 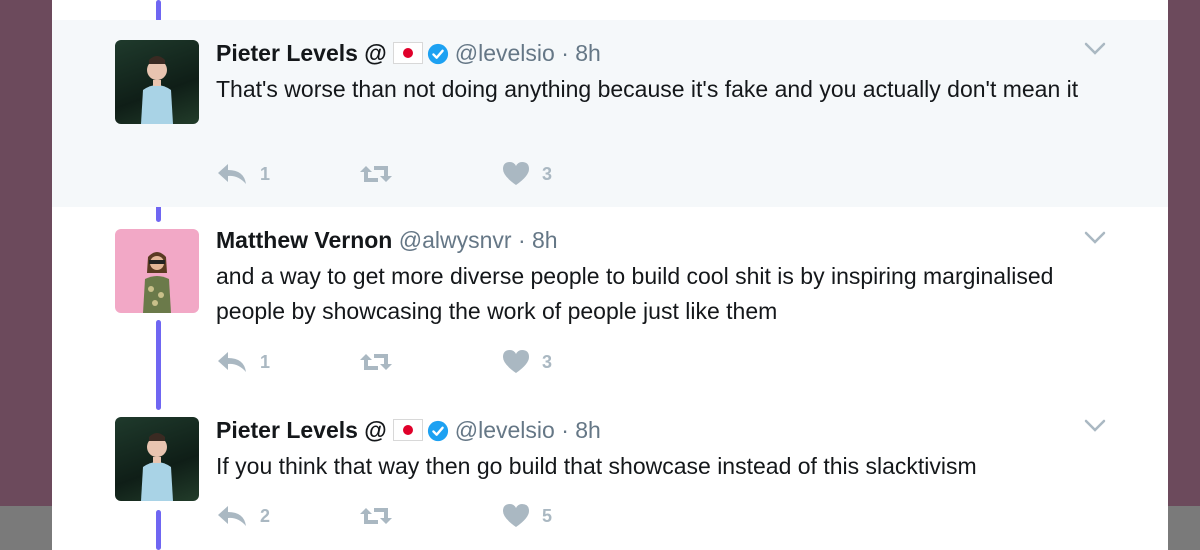 I want to click on like-button: 5, so click(x=527, y=516).